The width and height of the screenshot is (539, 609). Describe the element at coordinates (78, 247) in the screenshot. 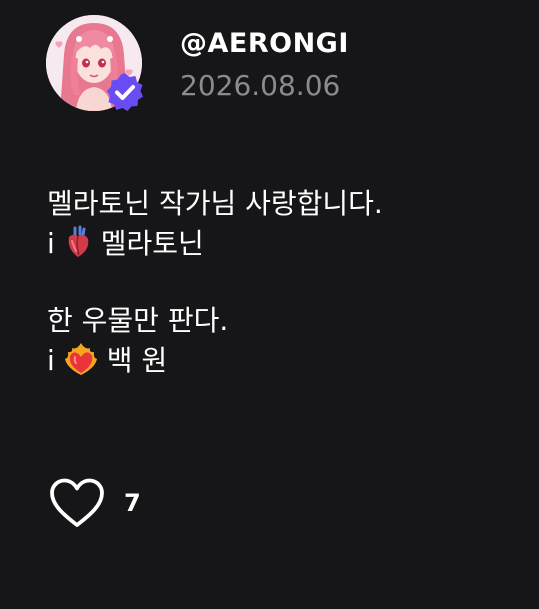

I see `anatomical-heart-emoji` at that location.